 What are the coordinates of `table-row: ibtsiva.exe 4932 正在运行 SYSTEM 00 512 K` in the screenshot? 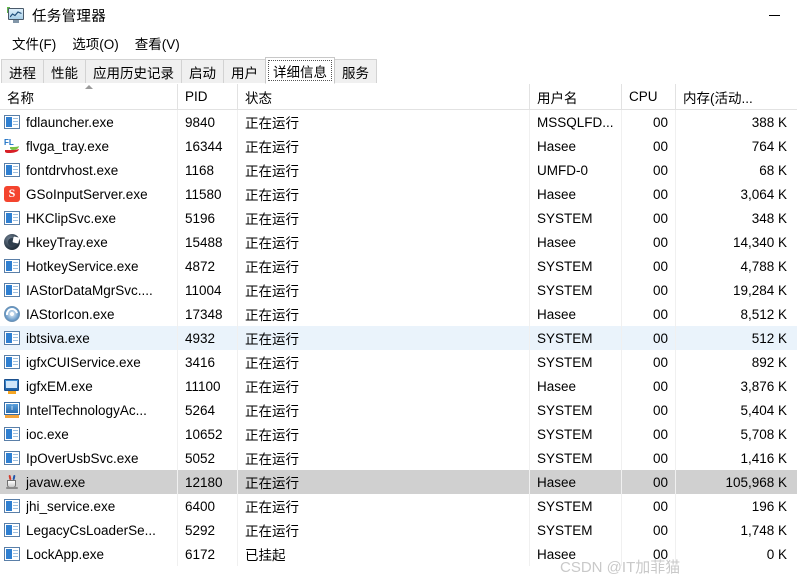 It's located at (398, 338).